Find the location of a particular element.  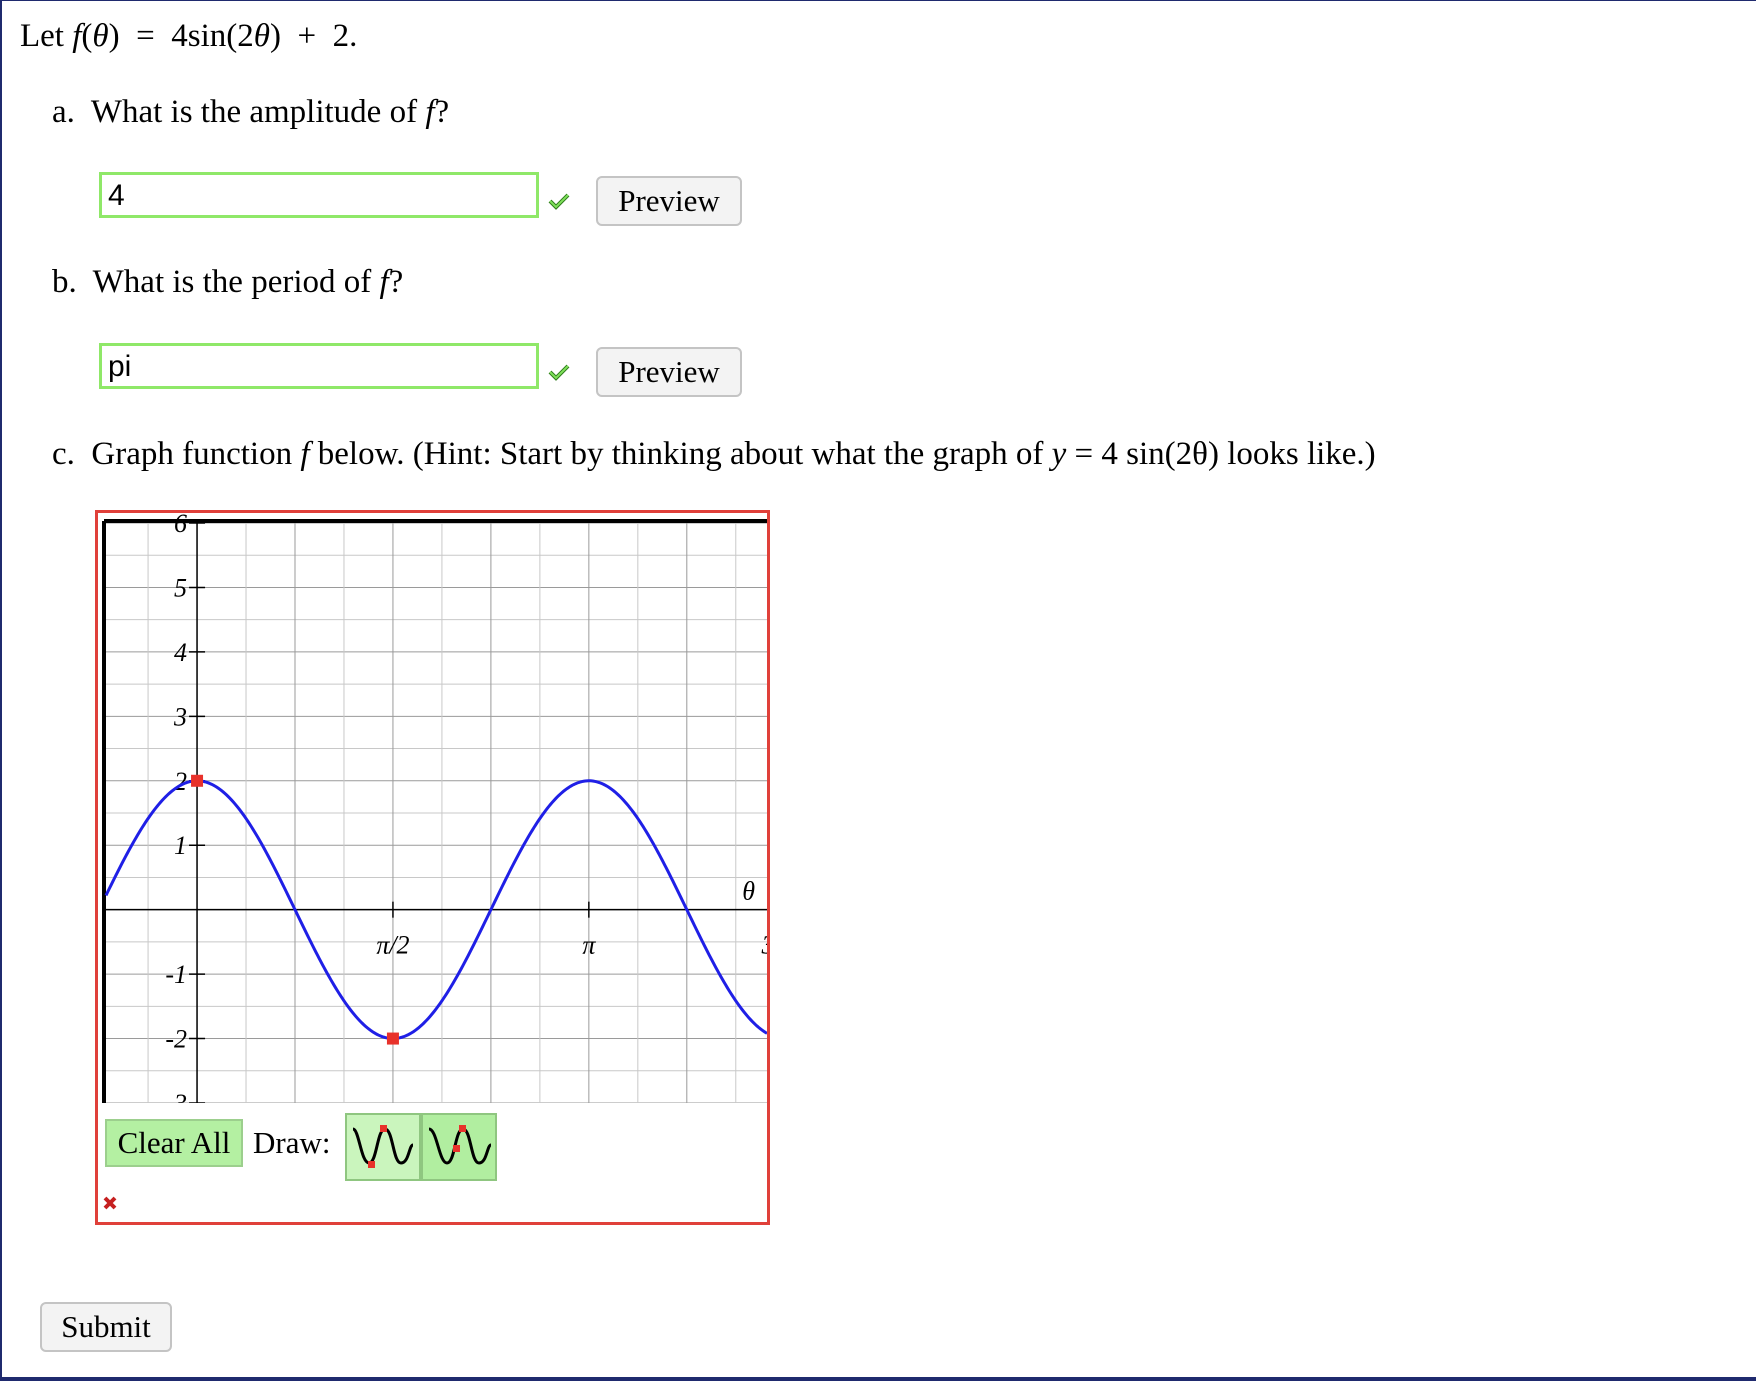

statement-fn: sin is located at coordinates (207, 36).